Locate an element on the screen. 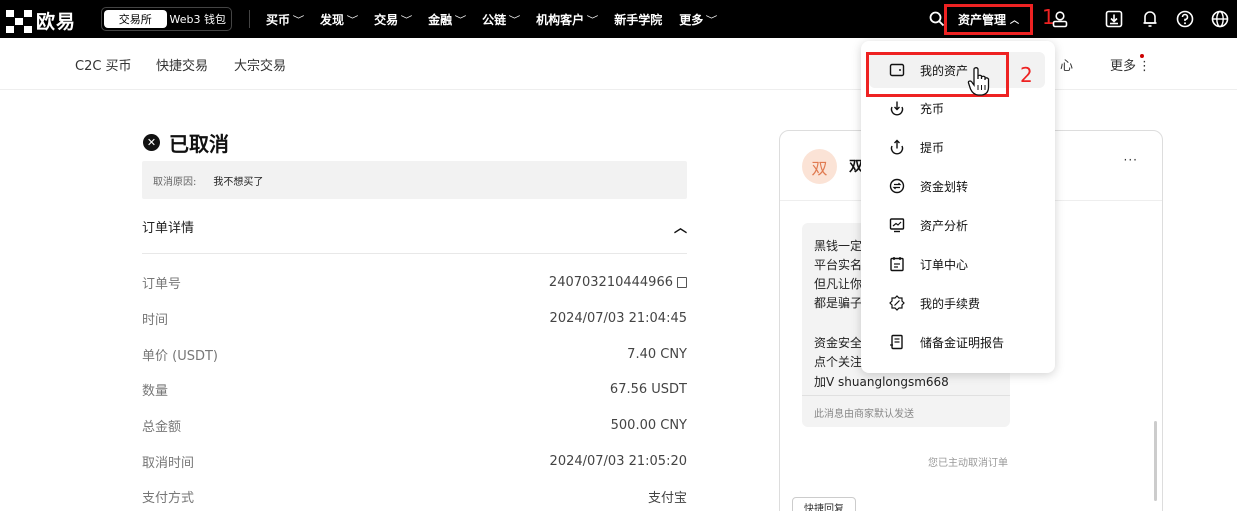 The width and height of the screenshot is (1237, 511). dropdown-item-reserve-report: 储备金证明报告 is located at coordinates (958, 342).